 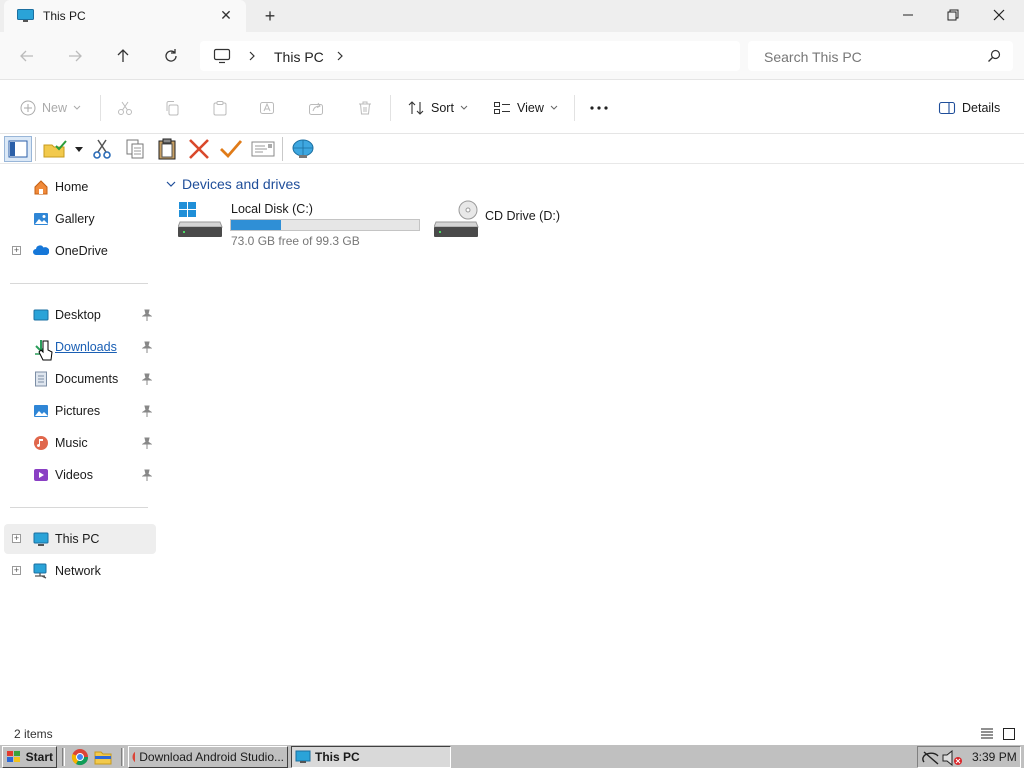 I want to click on cut-icon, so click(x=125, y=108).